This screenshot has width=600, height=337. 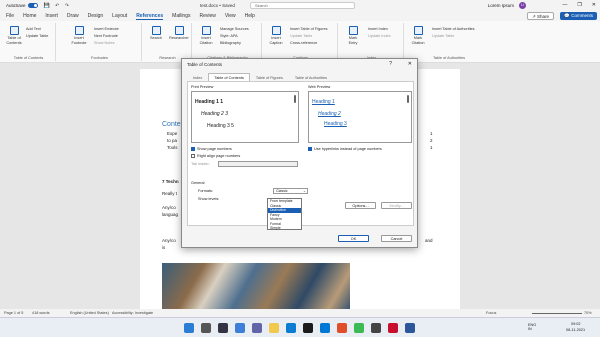 I want to click on toc-page-number: 1, so click(x=431, y=147).